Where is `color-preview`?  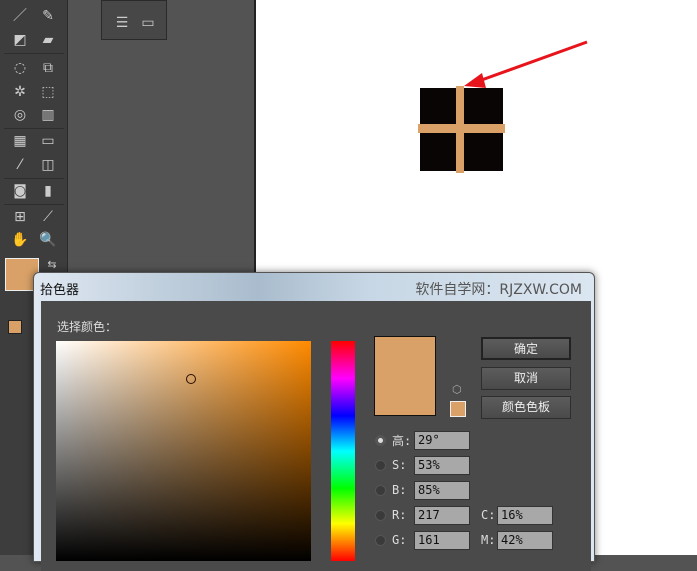
color-preview is located at coordinates (405, 376).